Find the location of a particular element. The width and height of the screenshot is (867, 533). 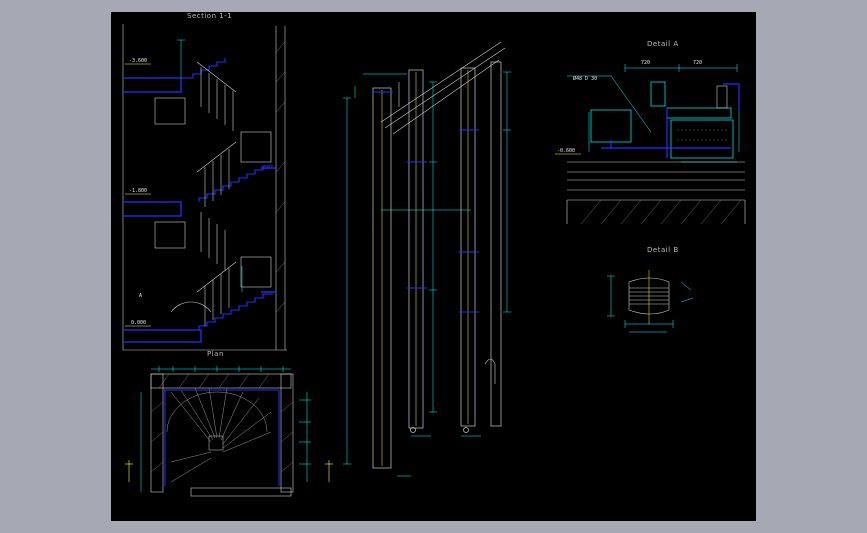

level-markers is located at coordinates (138, 195).